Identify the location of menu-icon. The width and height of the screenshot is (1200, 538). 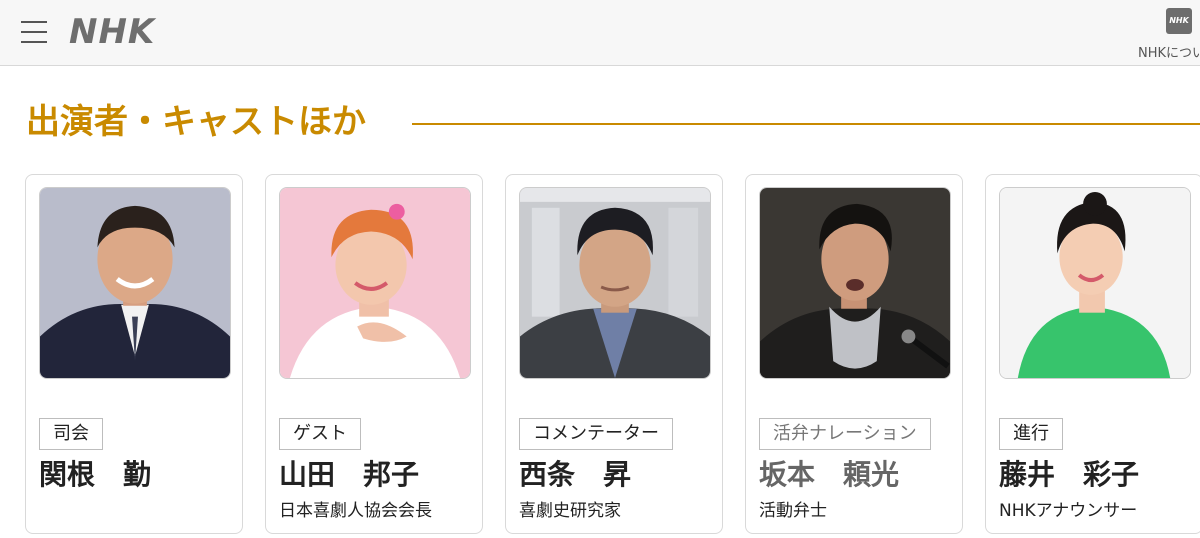
(34, 32).